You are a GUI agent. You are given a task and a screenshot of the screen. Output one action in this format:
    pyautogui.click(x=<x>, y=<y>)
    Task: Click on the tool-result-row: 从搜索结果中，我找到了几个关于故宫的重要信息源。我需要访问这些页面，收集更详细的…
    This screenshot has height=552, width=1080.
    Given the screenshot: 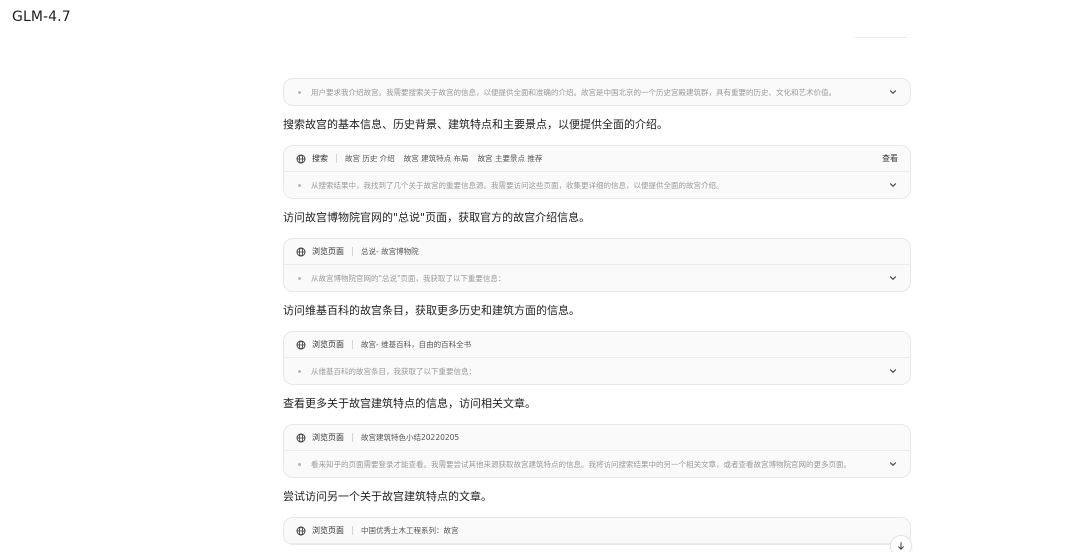 What is the action you would take?
    pyautogui.click(x=597, y=185)
    